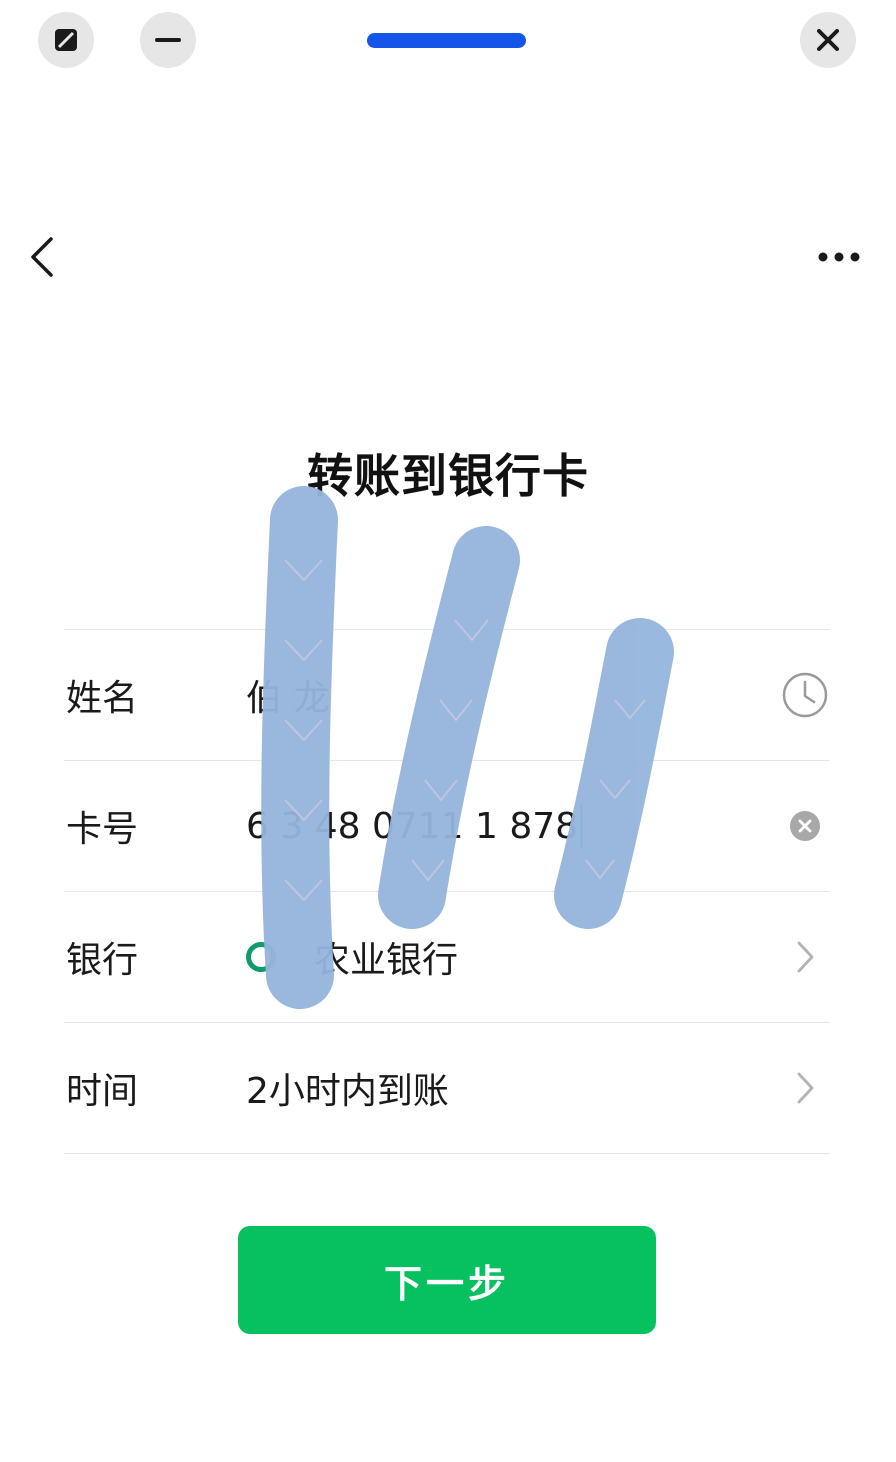  I want to click on back-button, so click(42, 257).